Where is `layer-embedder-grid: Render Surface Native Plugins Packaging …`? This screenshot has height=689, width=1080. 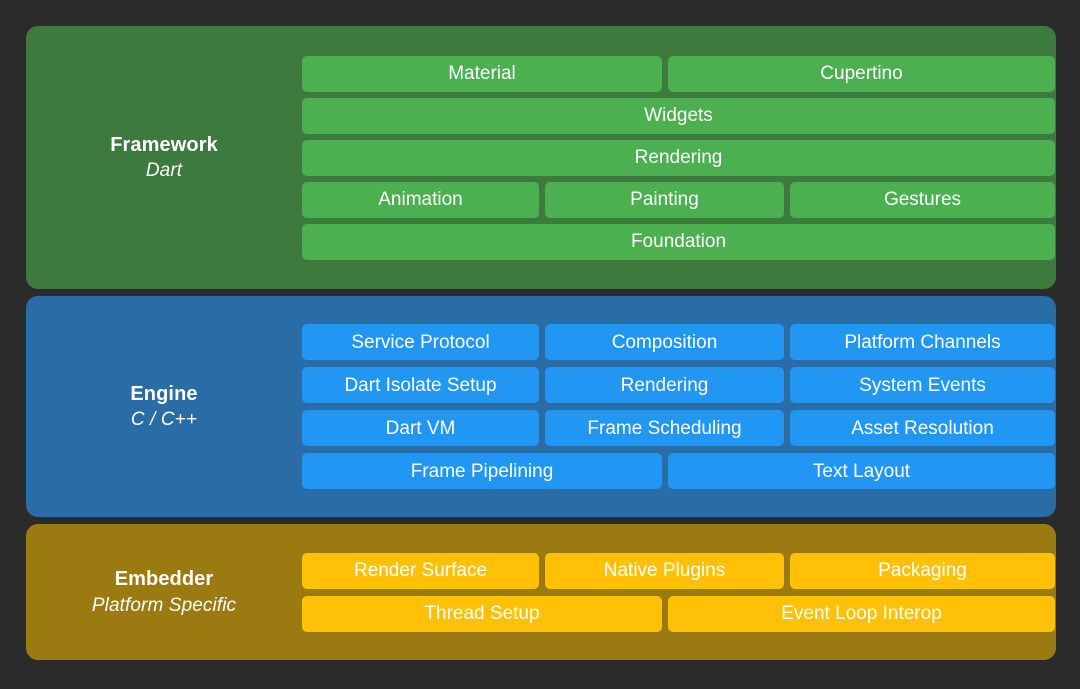 layer-embedder-grid: Render Surface Native Plugins Packaging … is located at coordinates (679, 592).